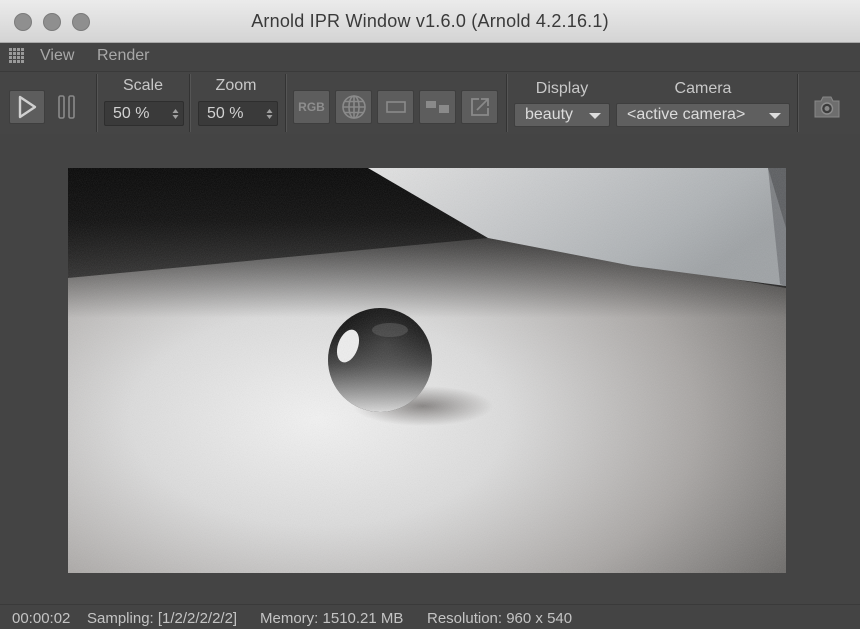 The height and width of the screenshot is (629, 860). What do you see at coordinates (500, 618) in the screenshot?
I see `resolution-info: Resolution: 960 x 540` at bounding box center [500, 618].